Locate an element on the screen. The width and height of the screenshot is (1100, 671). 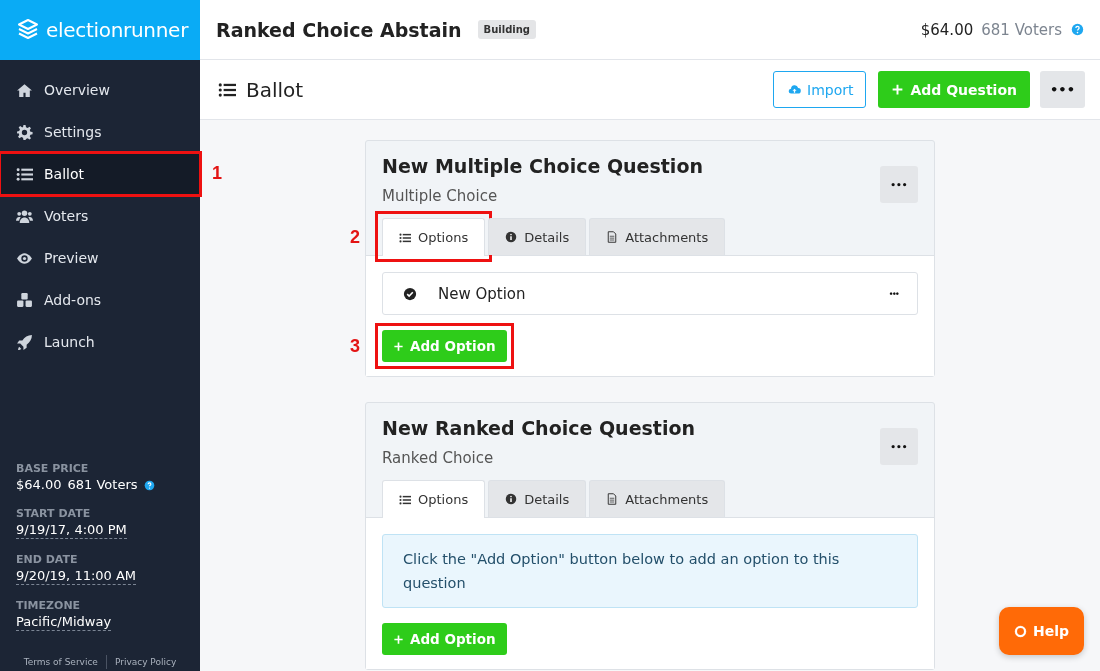
footer-link: Terms of Service is located at coordinates (60, 662).